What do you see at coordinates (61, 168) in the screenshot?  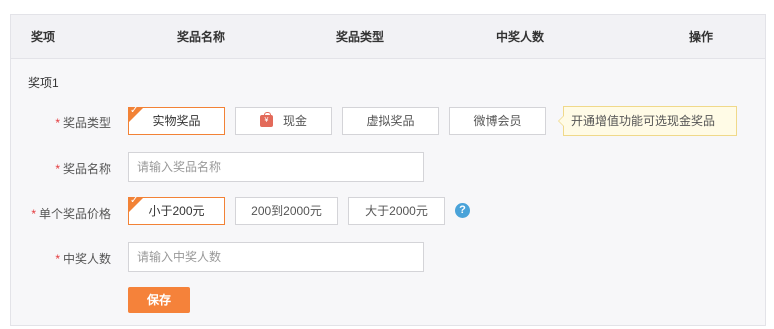 I see `prize-name-label-row: * 奖品名称` at bounding box center [61, 168].